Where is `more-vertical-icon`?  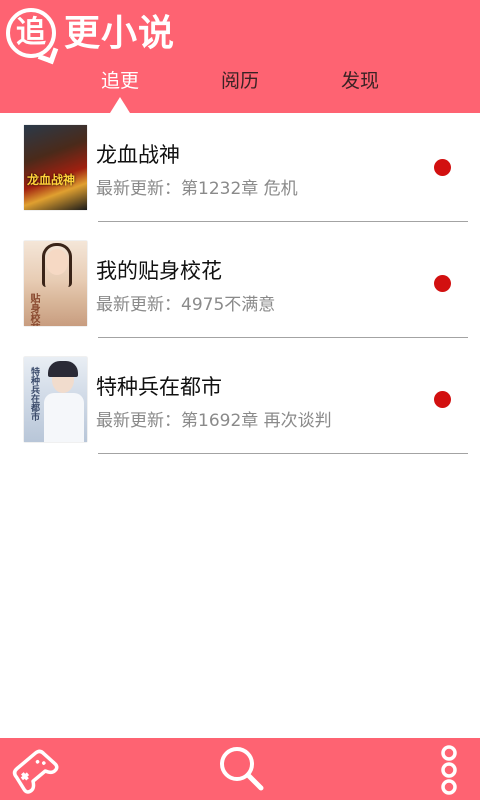
more-vertical-icon is located at coordinates (449, 770).